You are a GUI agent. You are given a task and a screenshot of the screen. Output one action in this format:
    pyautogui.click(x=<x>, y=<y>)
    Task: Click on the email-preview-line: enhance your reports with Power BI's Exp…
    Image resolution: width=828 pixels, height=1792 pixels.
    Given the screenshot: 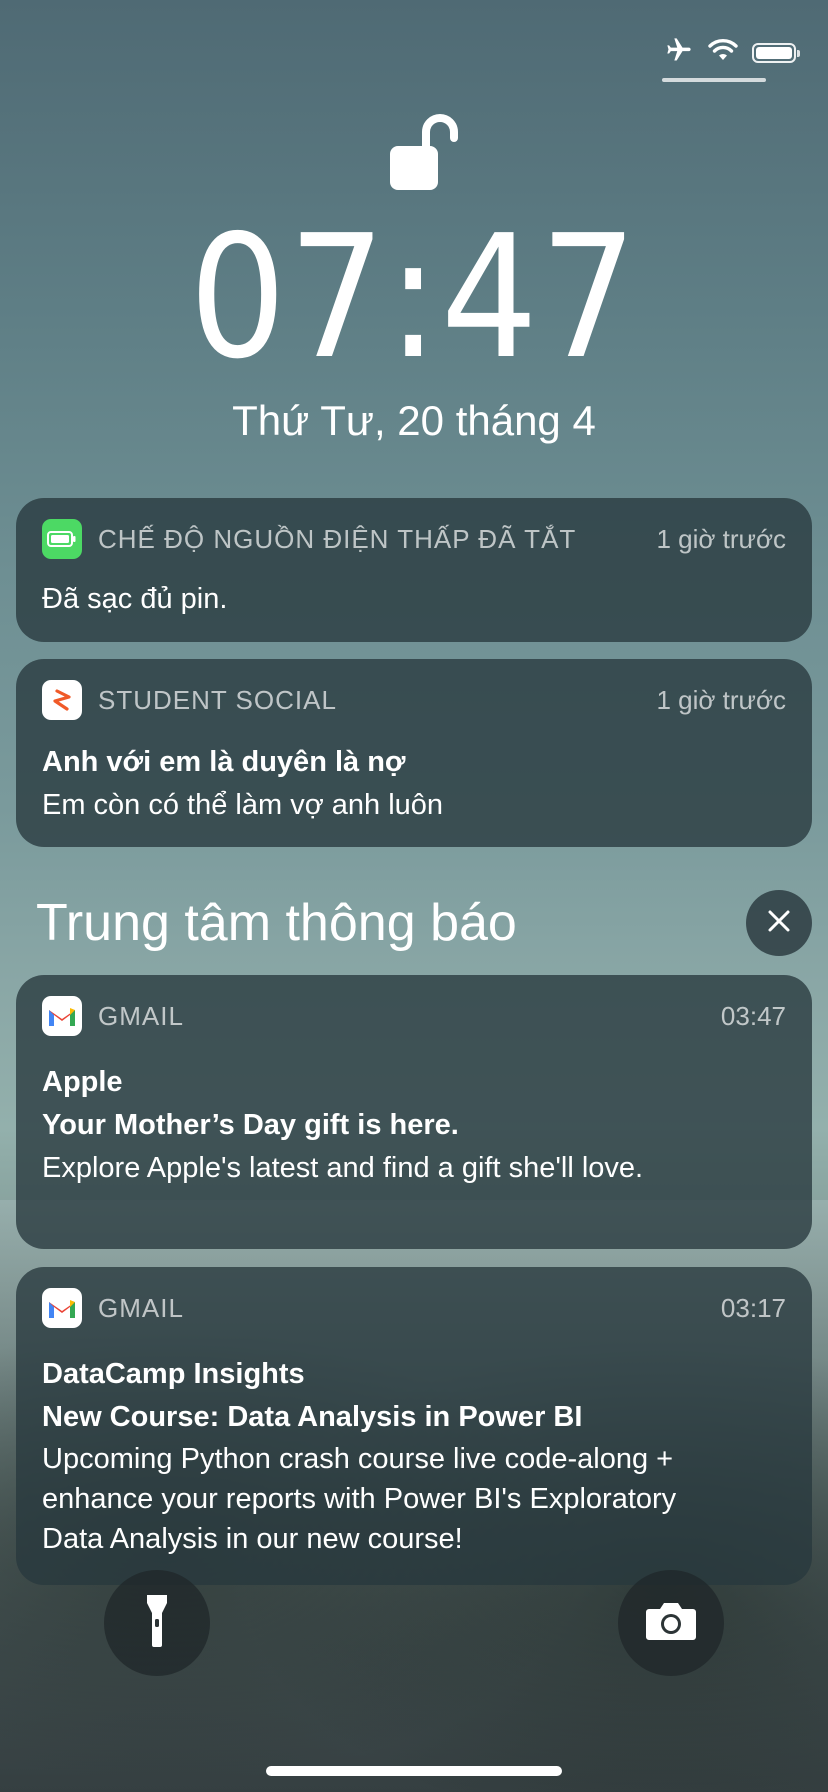 What is the action you would take?
    pyautogui.click(x=359, y=1499)
    